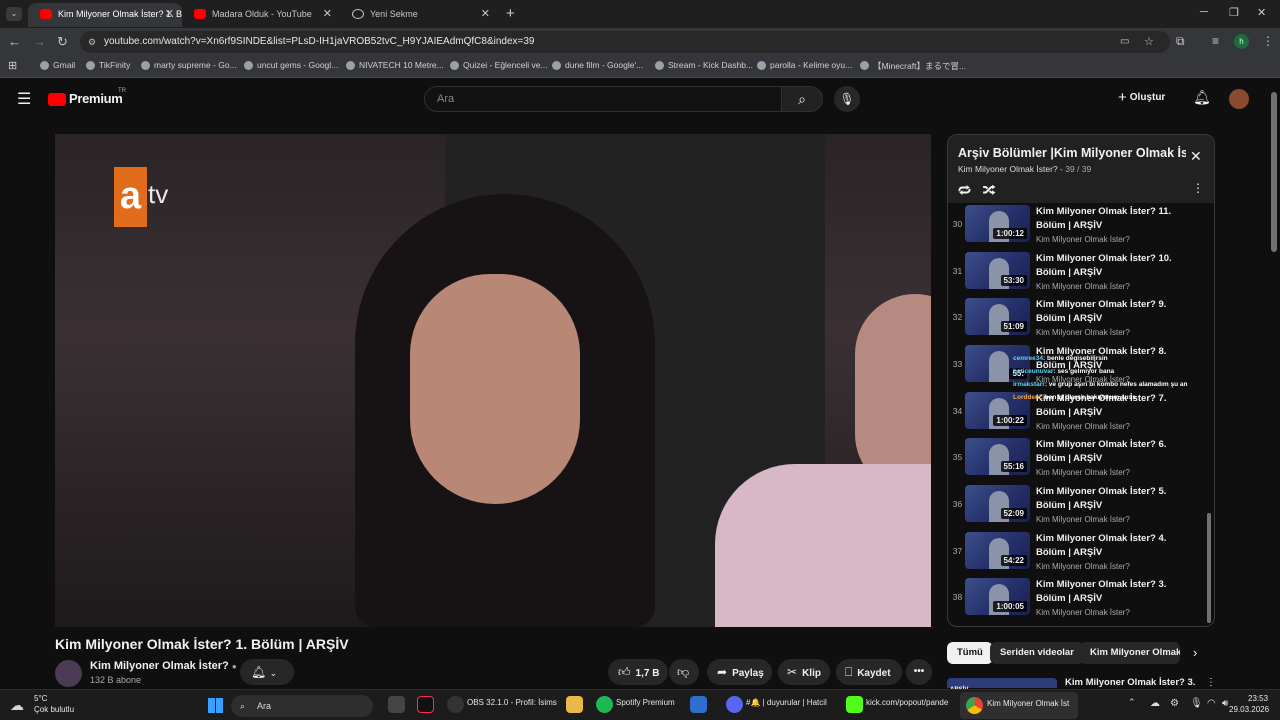  Describe the element at coordinates (261, 15) in the screenshot. I see `tab-madara-olduk: Madara Olduk - YouTube ✕` at that location.